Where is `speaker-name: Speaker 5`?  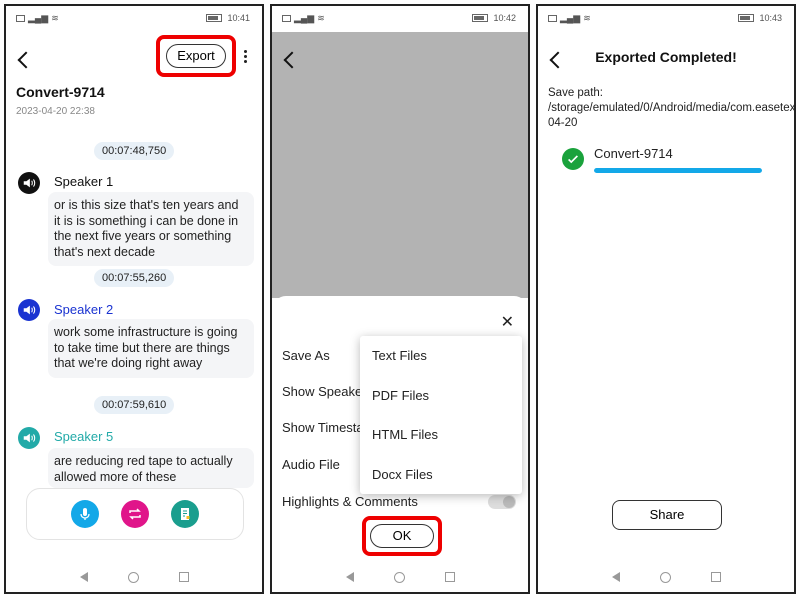
speaker-name: Speaker 5 is located at coordinates (84, 436).